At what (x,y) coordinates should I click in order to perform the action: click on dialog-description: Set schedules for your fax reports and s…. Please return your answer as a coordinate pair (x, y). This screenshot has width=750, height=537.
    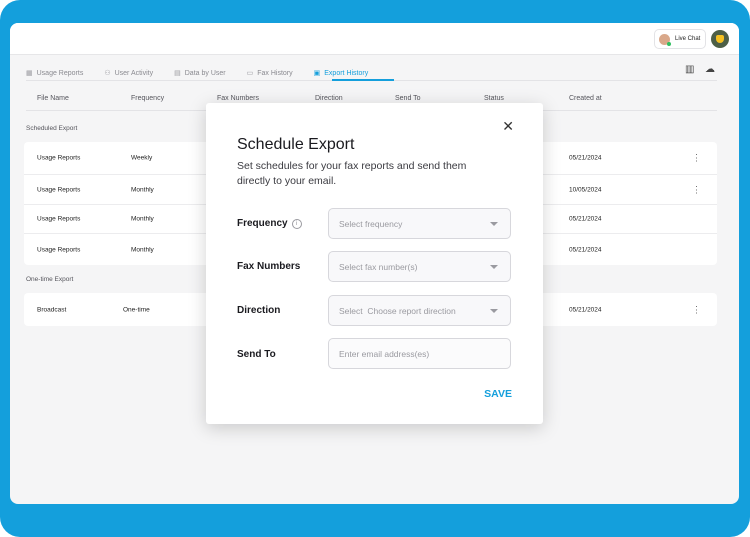
    Looking at the image, I should click on (352, 173).